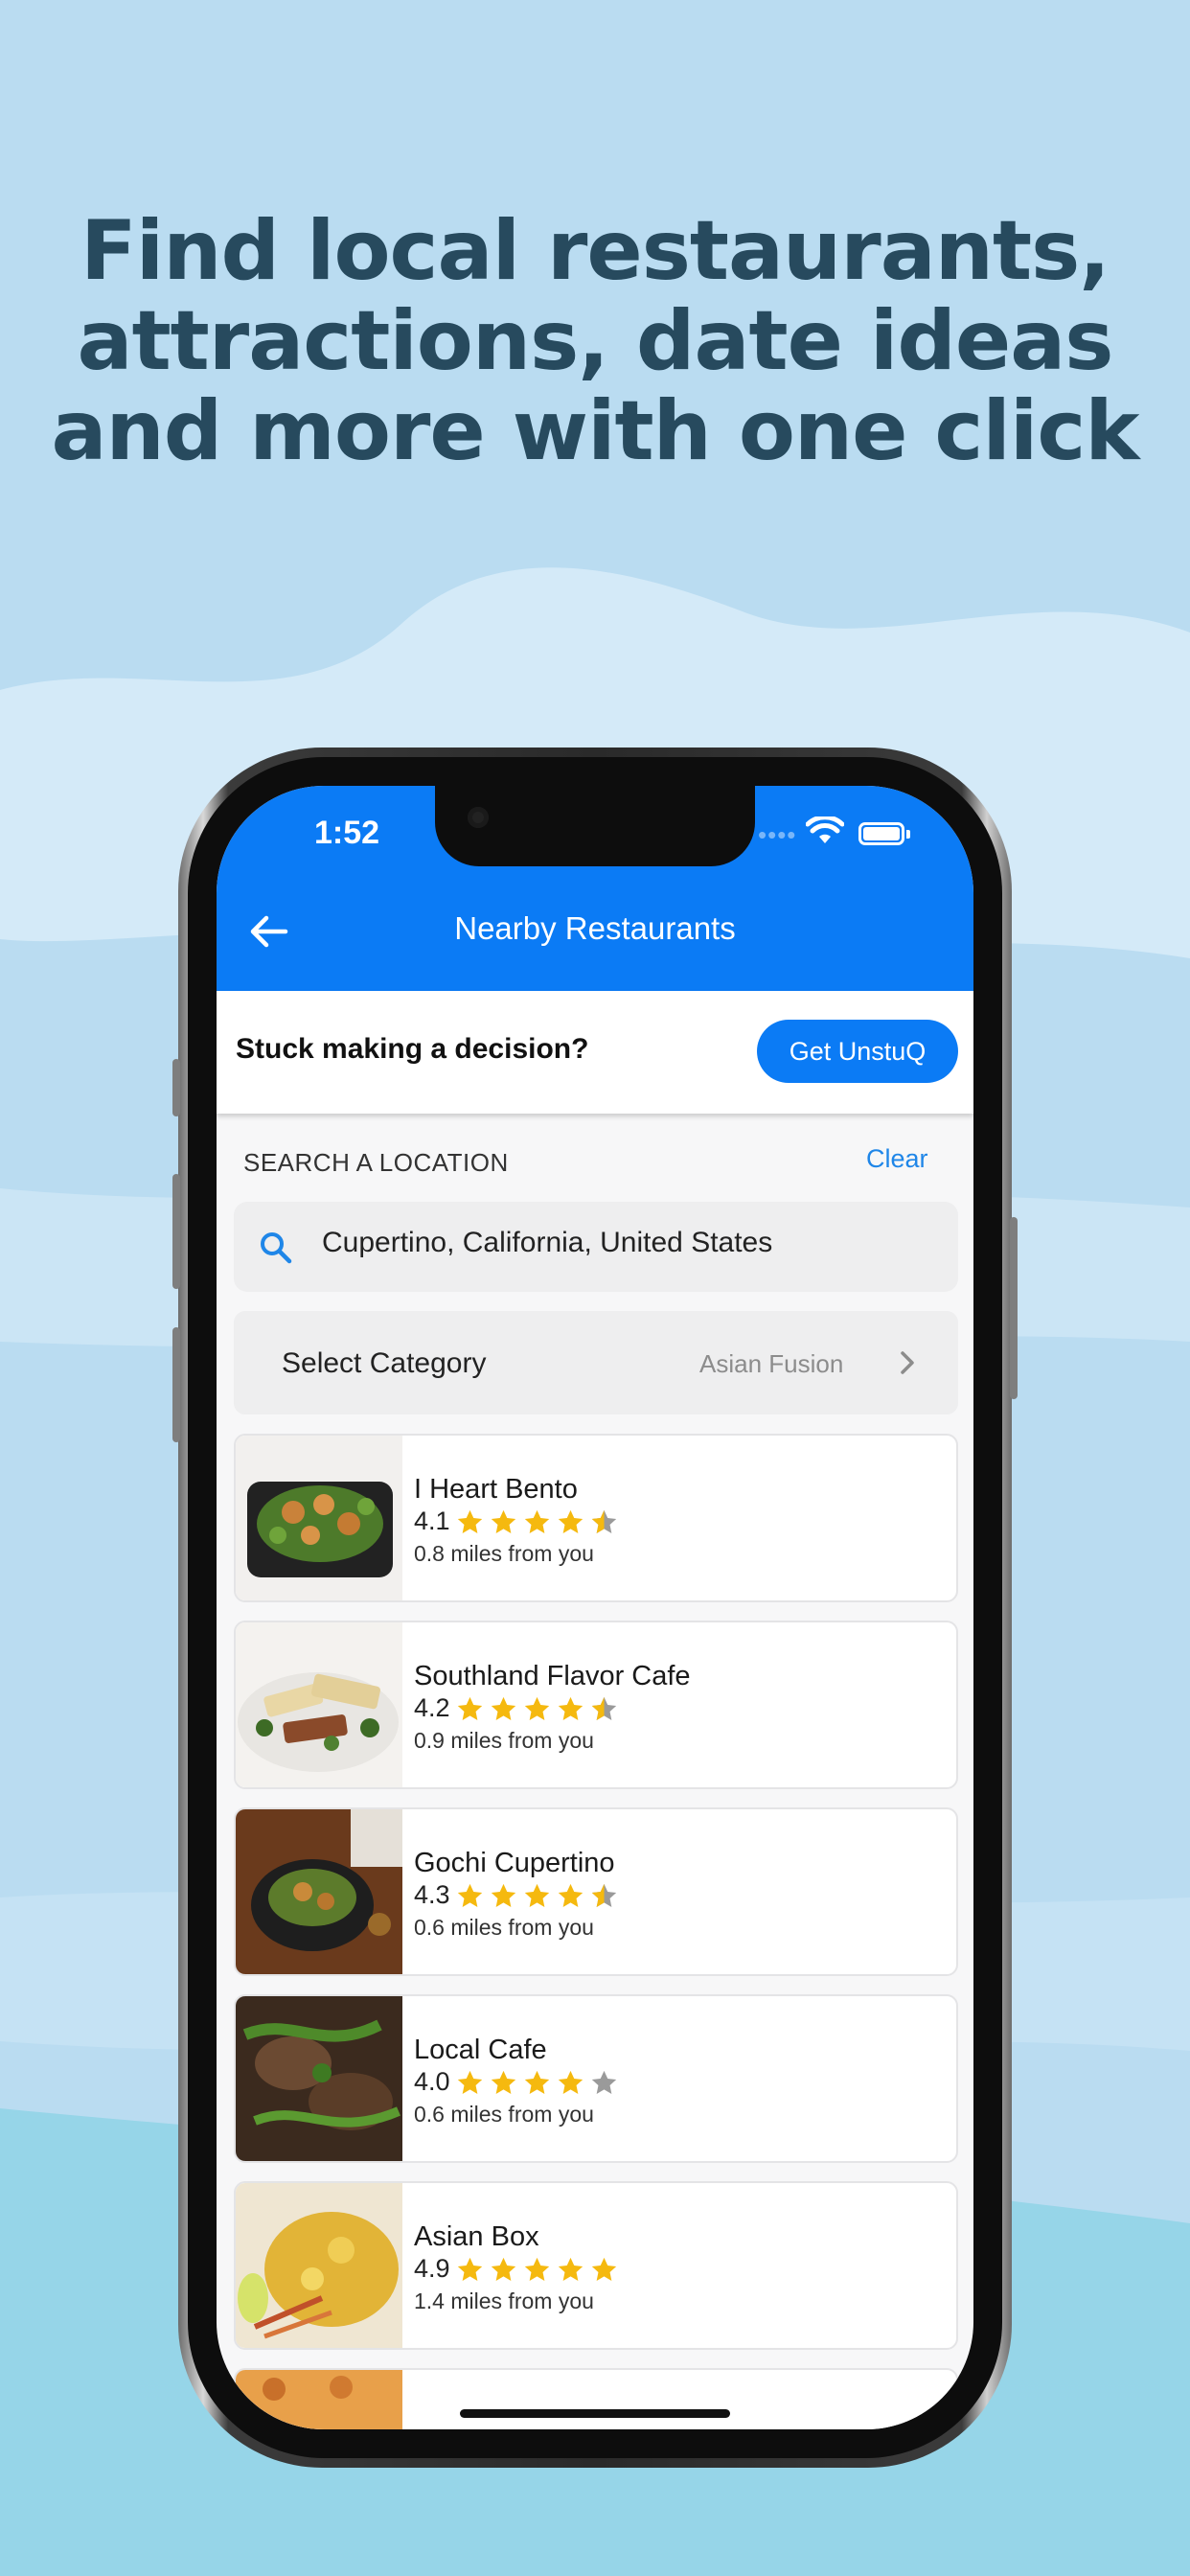  Describe the element at coordinates (476, 2236) in the screenshot. I see `restaurant-name: Asian Box` at that location.